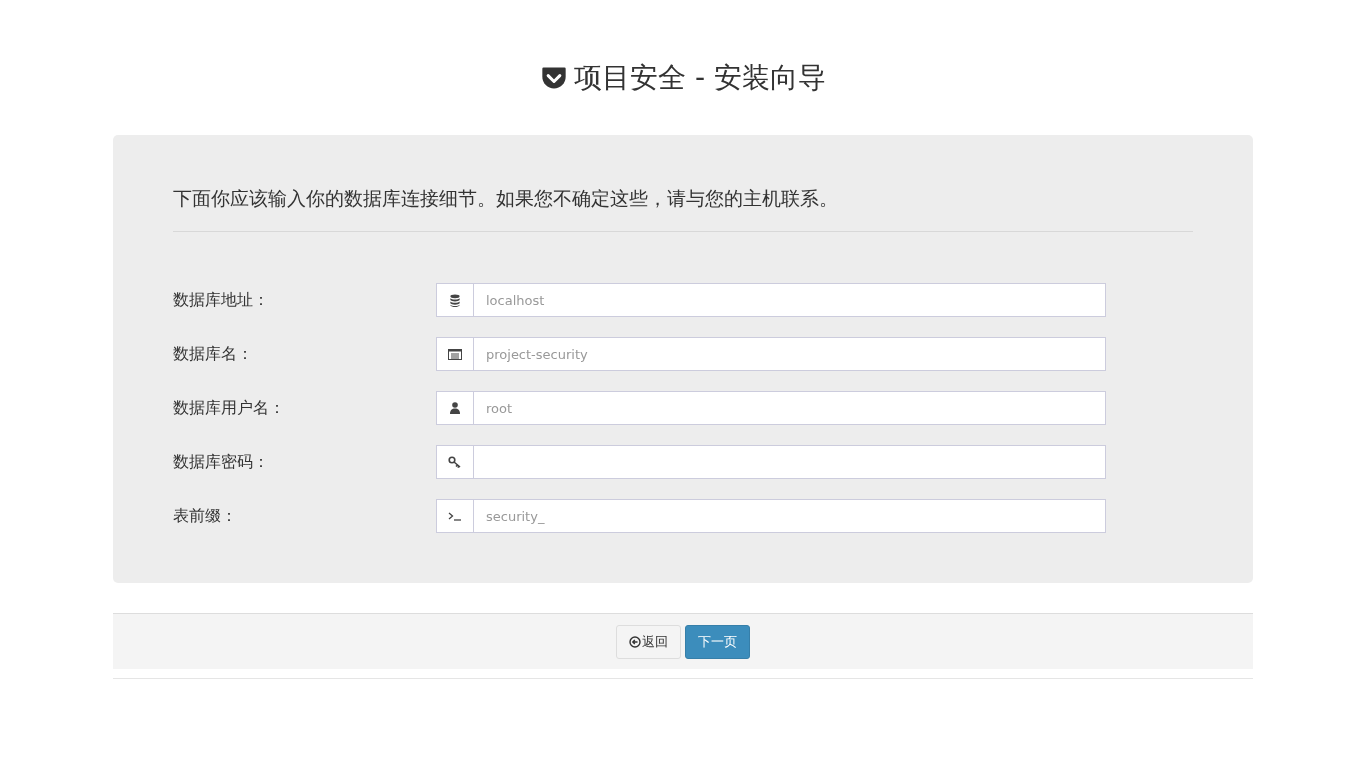 The width and height of the screenshot is (1366, 768). Describe the element at coordinates (455, 516) in the screenshot. I see `terminal-icon` at that location.